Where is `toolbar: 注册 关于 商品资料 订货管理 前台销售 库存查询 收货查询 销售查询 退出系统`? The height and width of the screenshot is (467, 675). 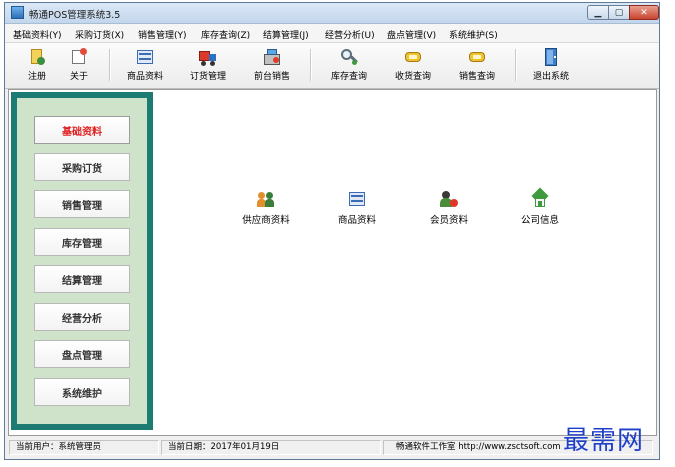
toolbar: 注册 关于 商品资料 订货管理 前台销售 库存查询 收货查询 销售查询 退出系统 is located at coordinates (332, 65).